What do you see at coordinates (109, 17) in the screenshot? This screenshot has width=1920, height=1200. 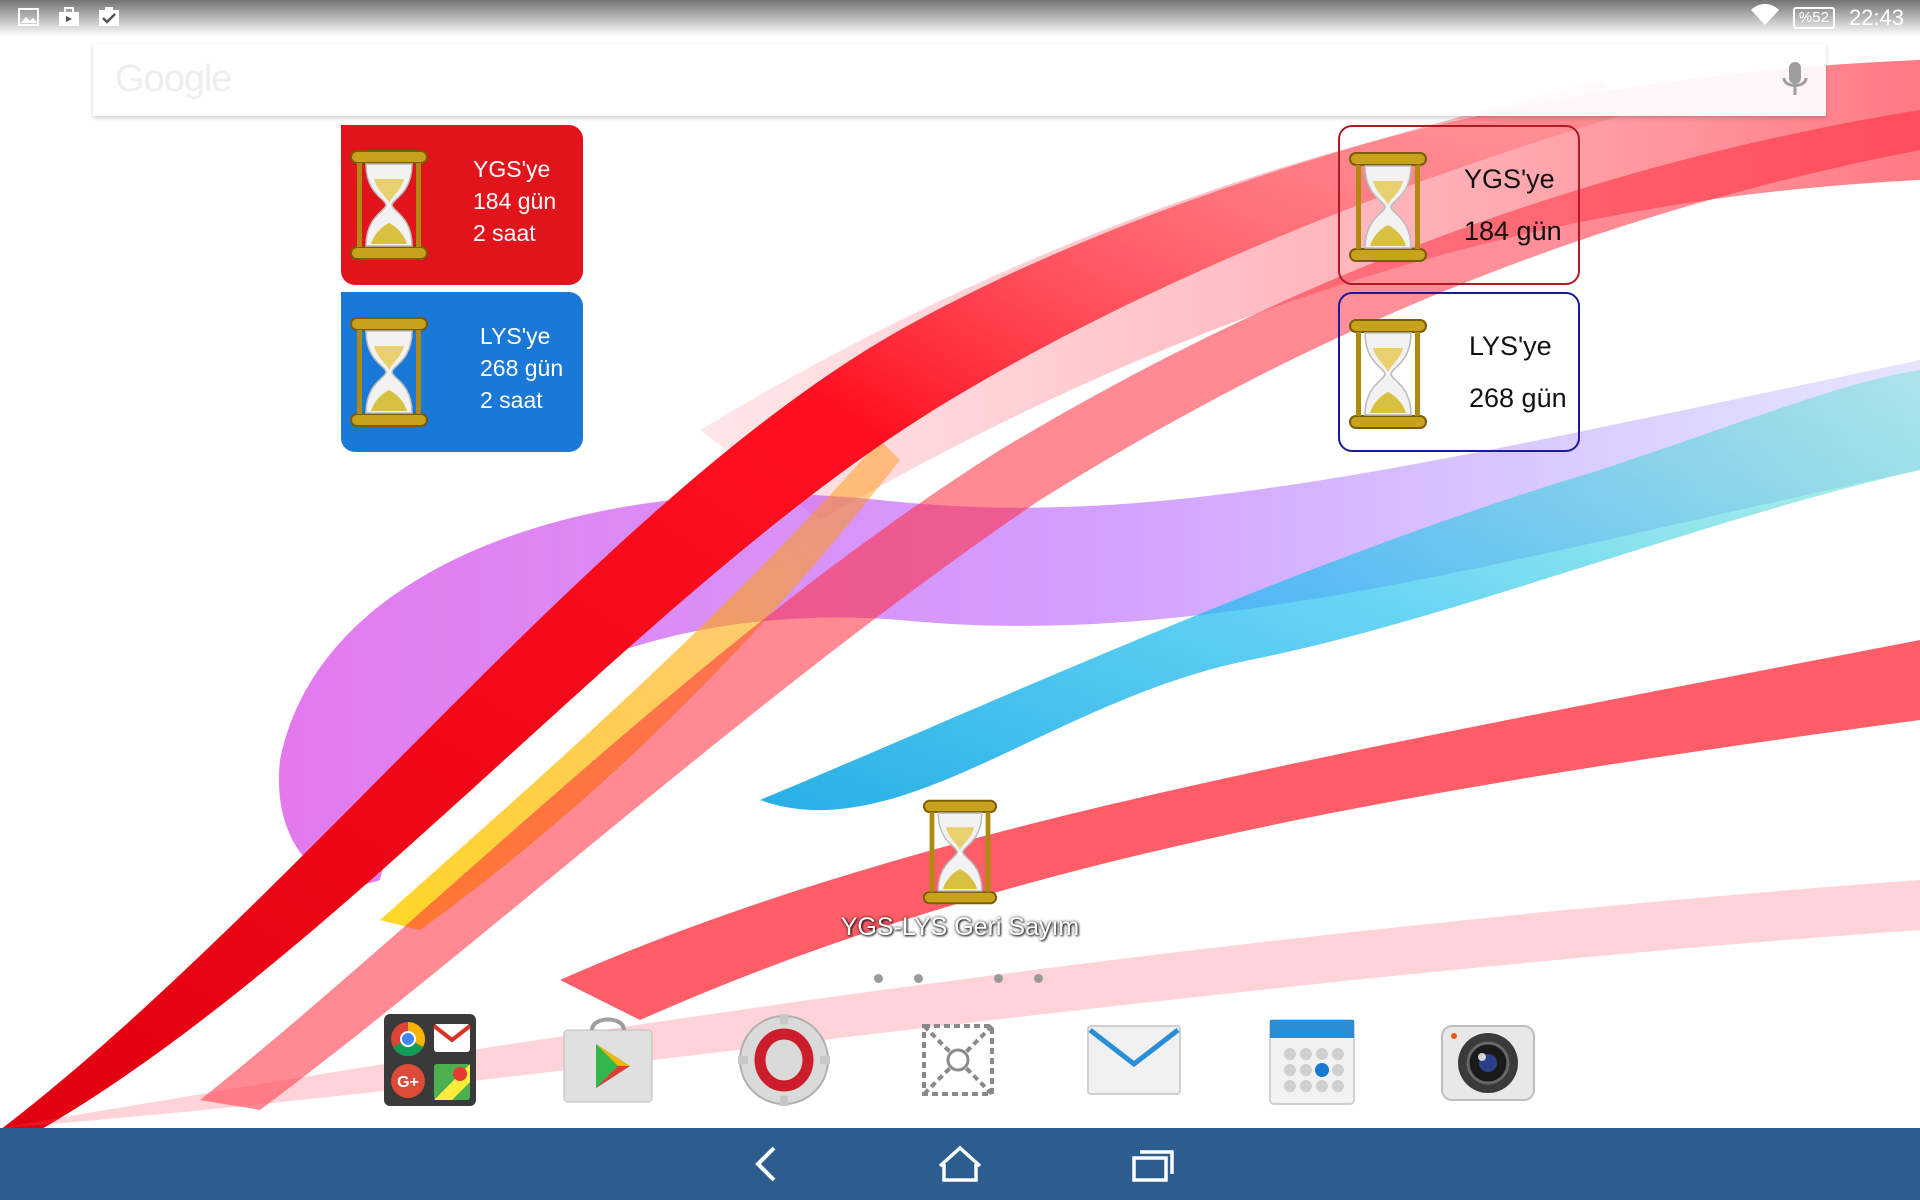 I see `task-check-icon` at bounding box center [109, 17].